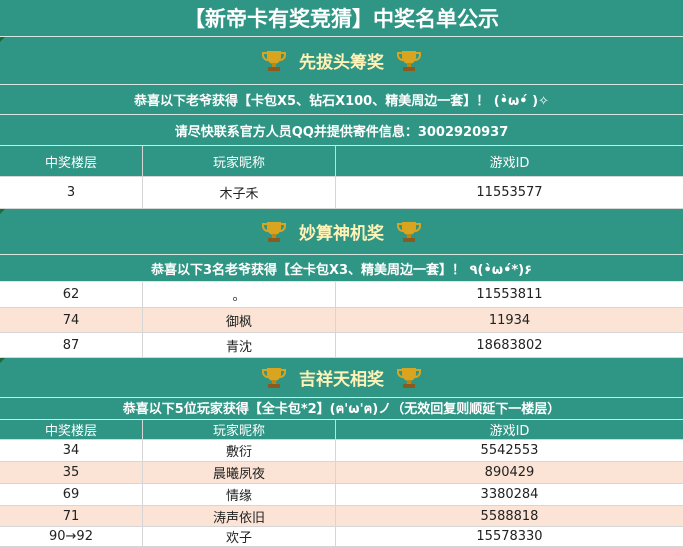  What do you see at coordinates (509, 536) in the screenshot?
I see `game-id-cell: 15578330` at bounding box center [509, 536].